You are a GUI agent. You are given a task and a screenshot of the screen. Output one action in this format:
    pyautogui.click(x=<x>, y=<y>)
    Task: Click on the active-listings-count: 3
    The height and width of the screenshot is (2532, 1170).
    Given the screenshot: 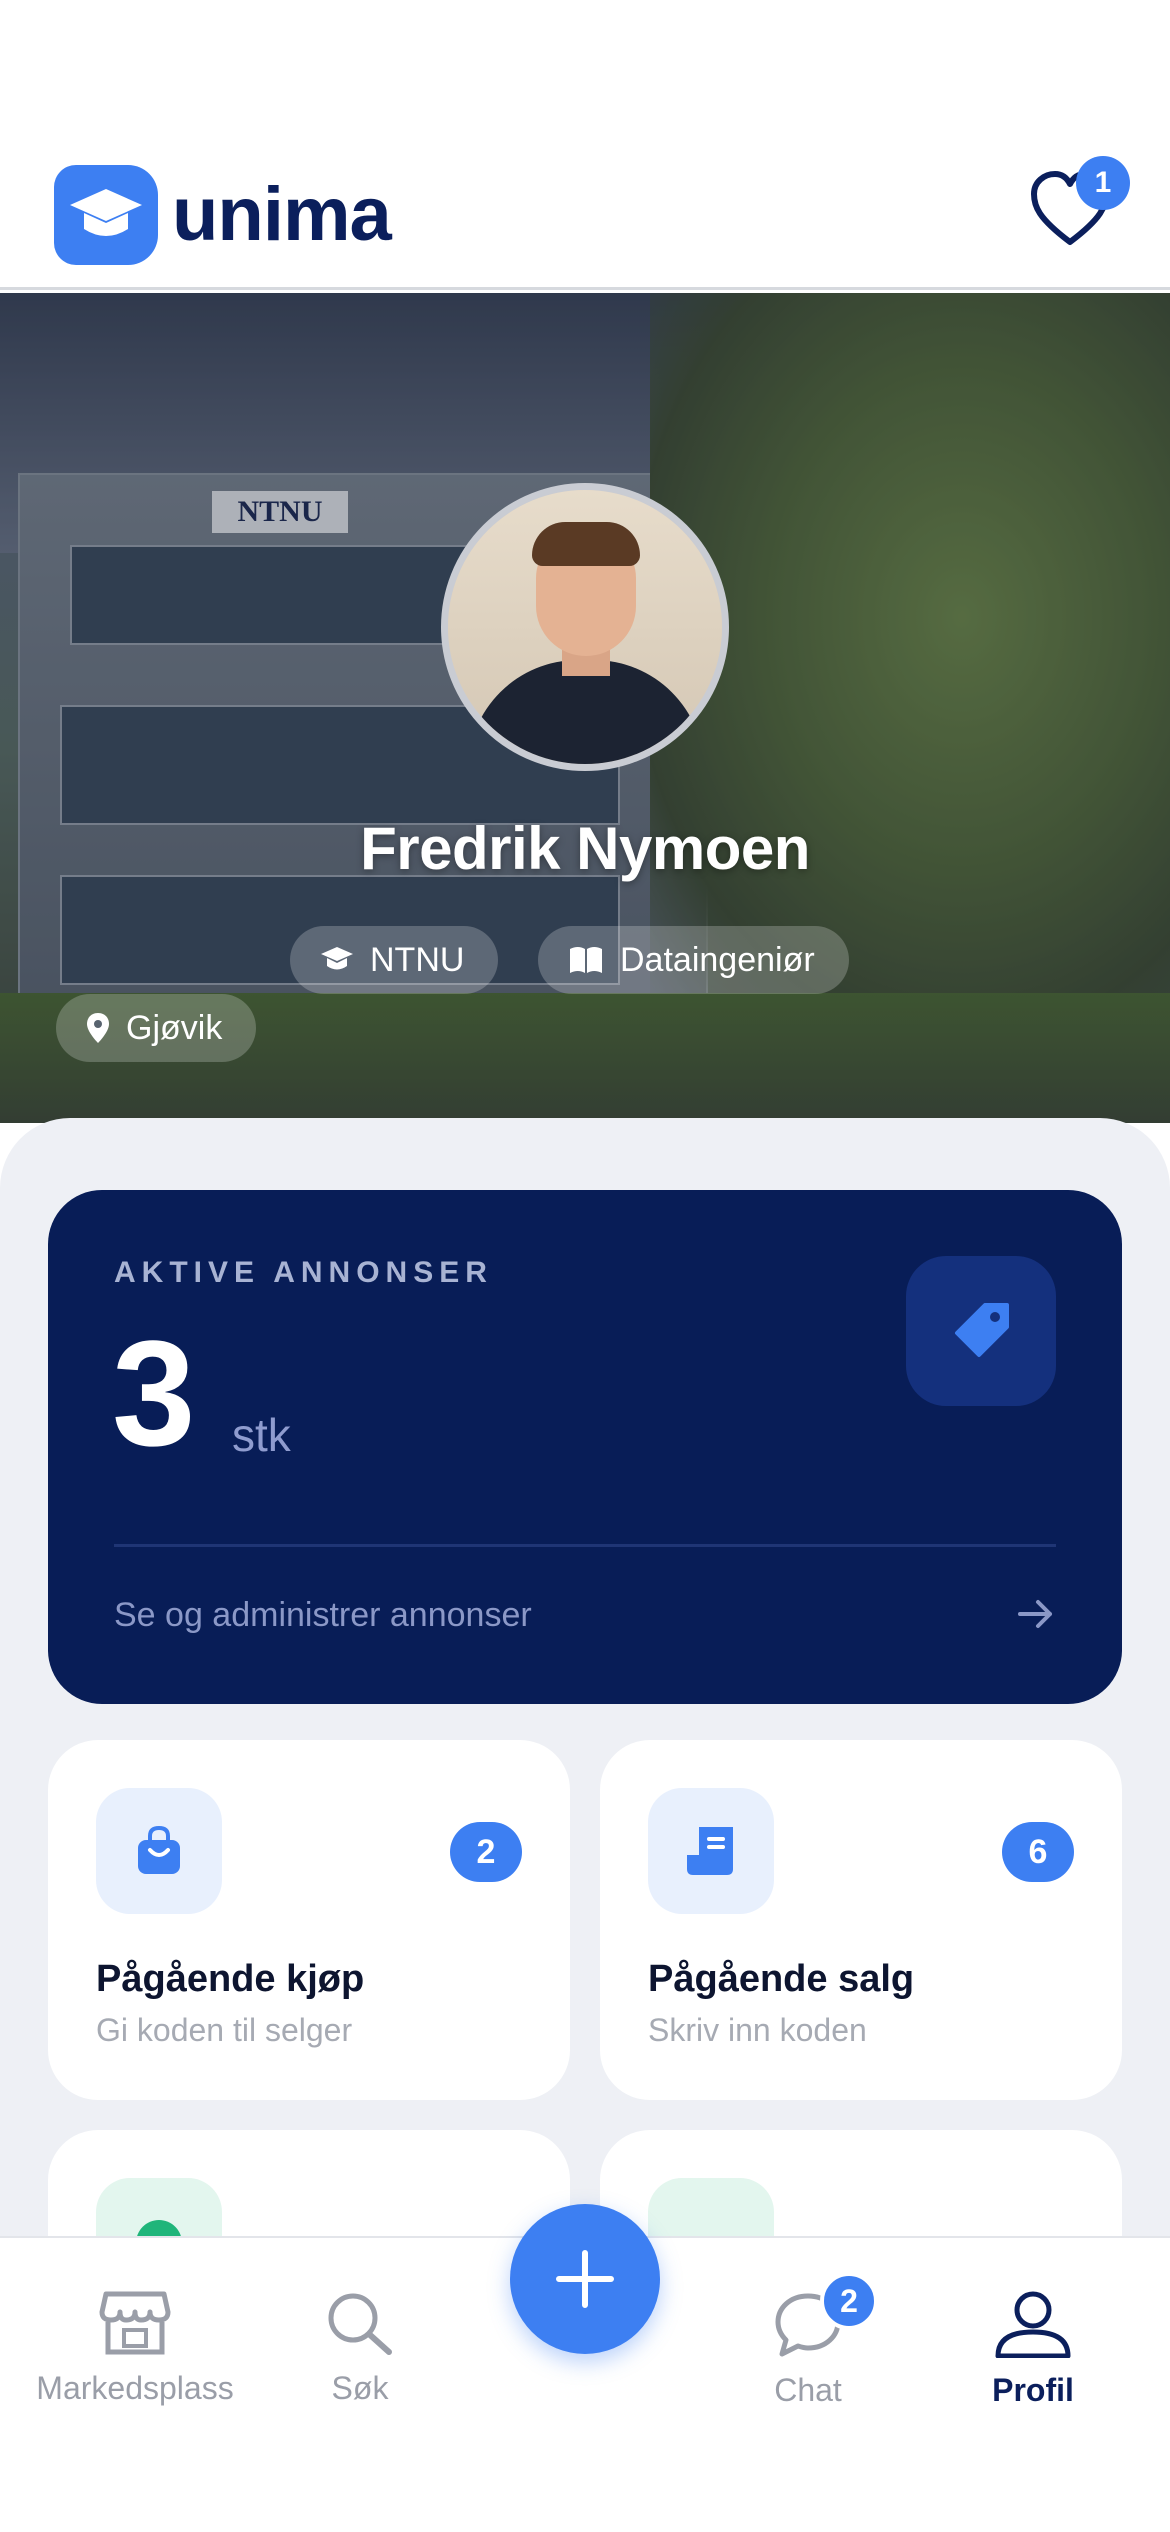 What is the action you would take?
    pyautogui.click(x=154, y=1393)
    